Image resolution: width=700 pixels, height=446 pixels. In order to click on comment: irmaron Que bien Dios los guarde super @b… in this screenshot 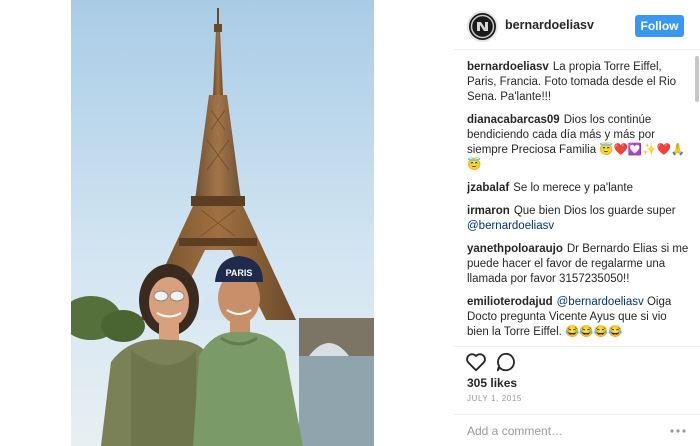, I will do `click(578, 219)`.